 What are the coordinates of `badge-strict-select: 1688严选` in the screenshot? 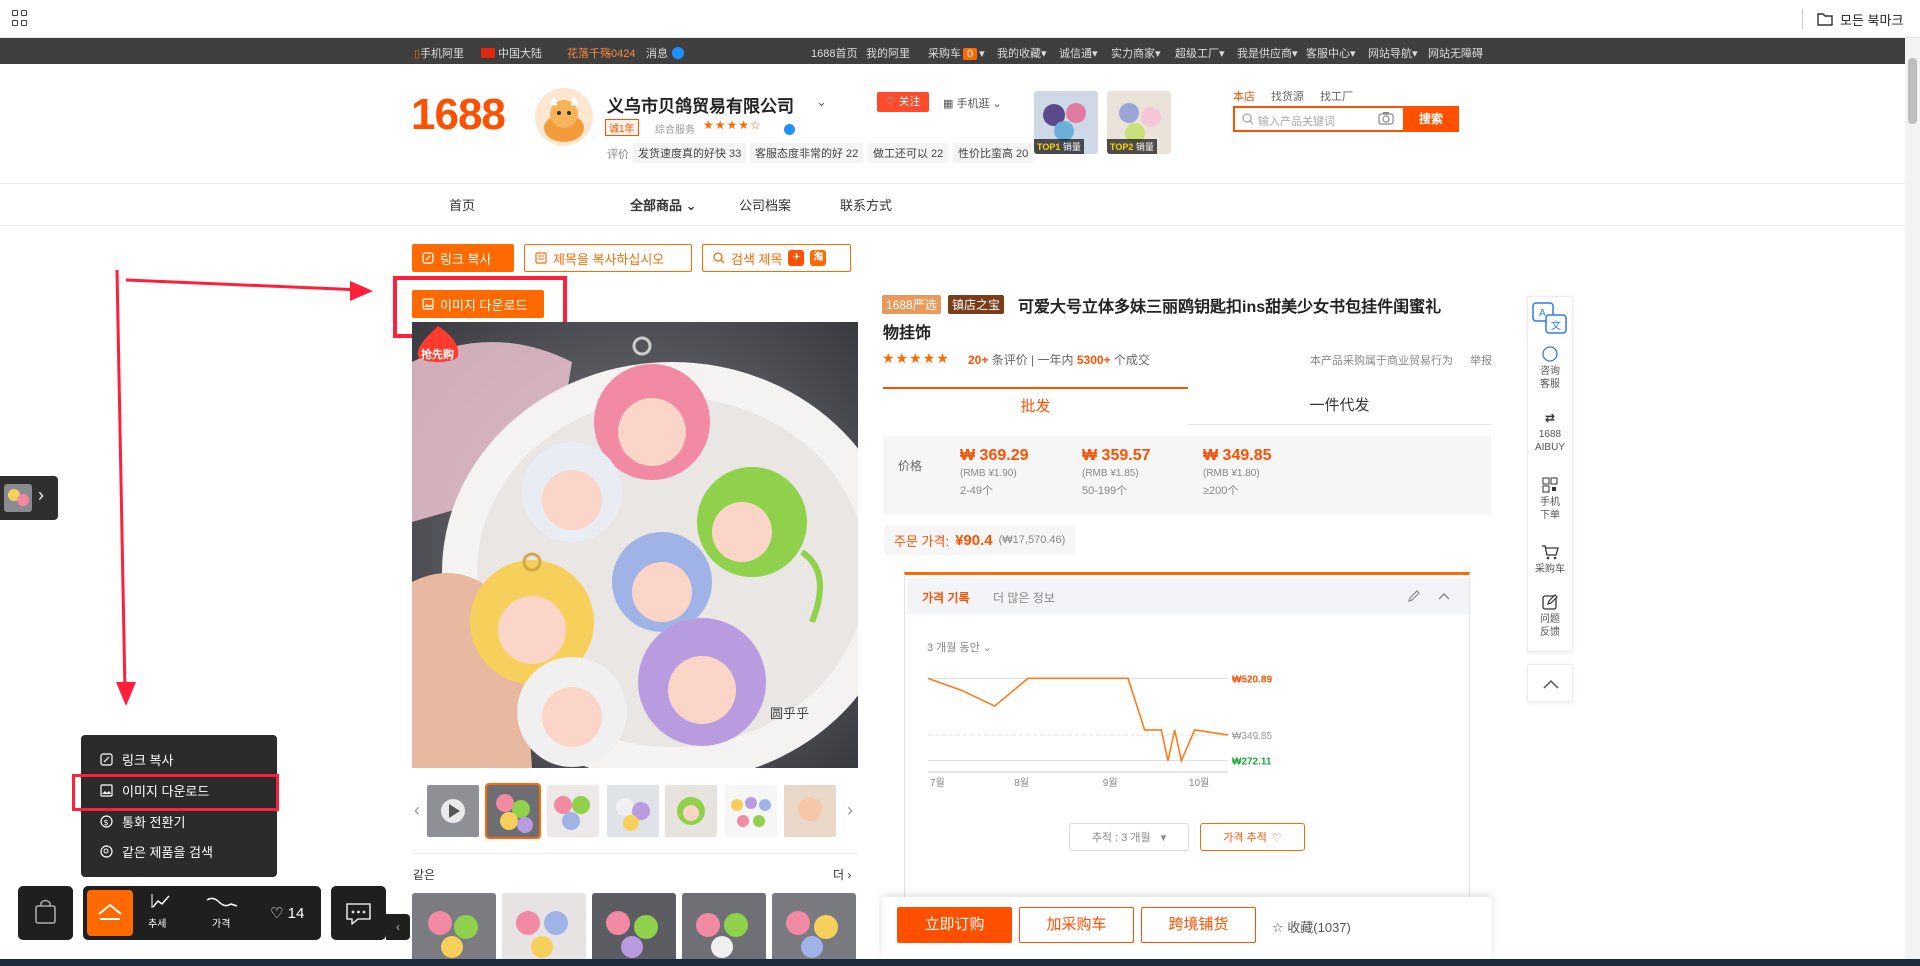 It's located at (911, 304).